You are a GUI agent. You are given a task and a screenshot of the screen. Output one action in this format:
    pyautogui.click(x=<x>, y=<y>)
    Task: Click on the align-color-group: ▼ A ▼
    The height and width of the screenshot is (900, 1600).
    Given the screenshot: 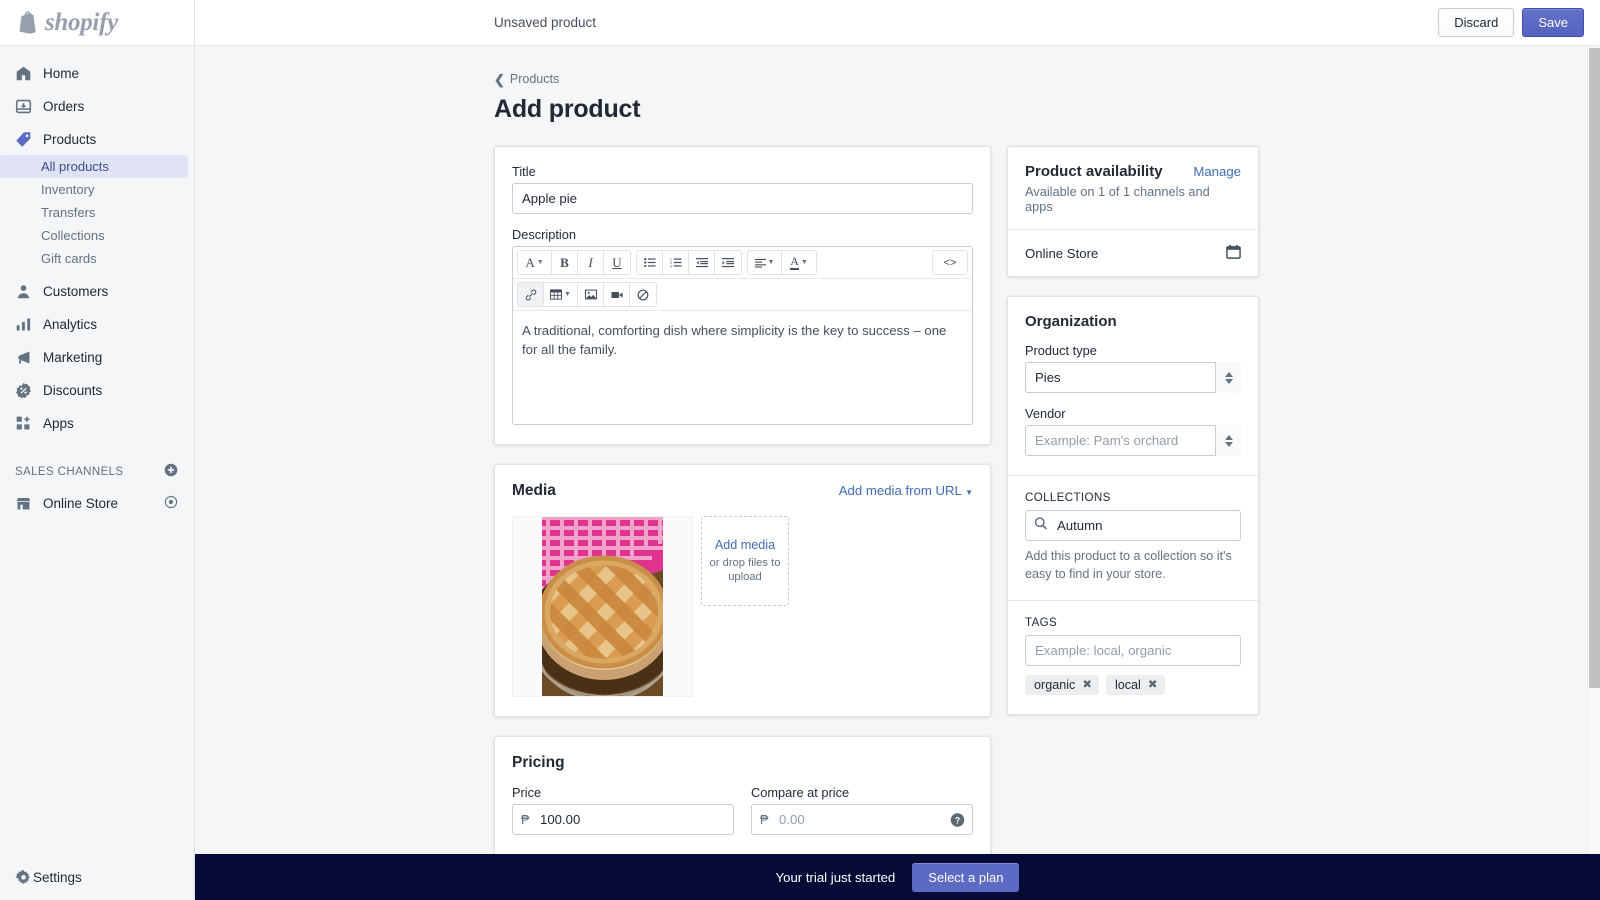 What is the action you would take?
    pyautogui.click(x=782, y=262)
    